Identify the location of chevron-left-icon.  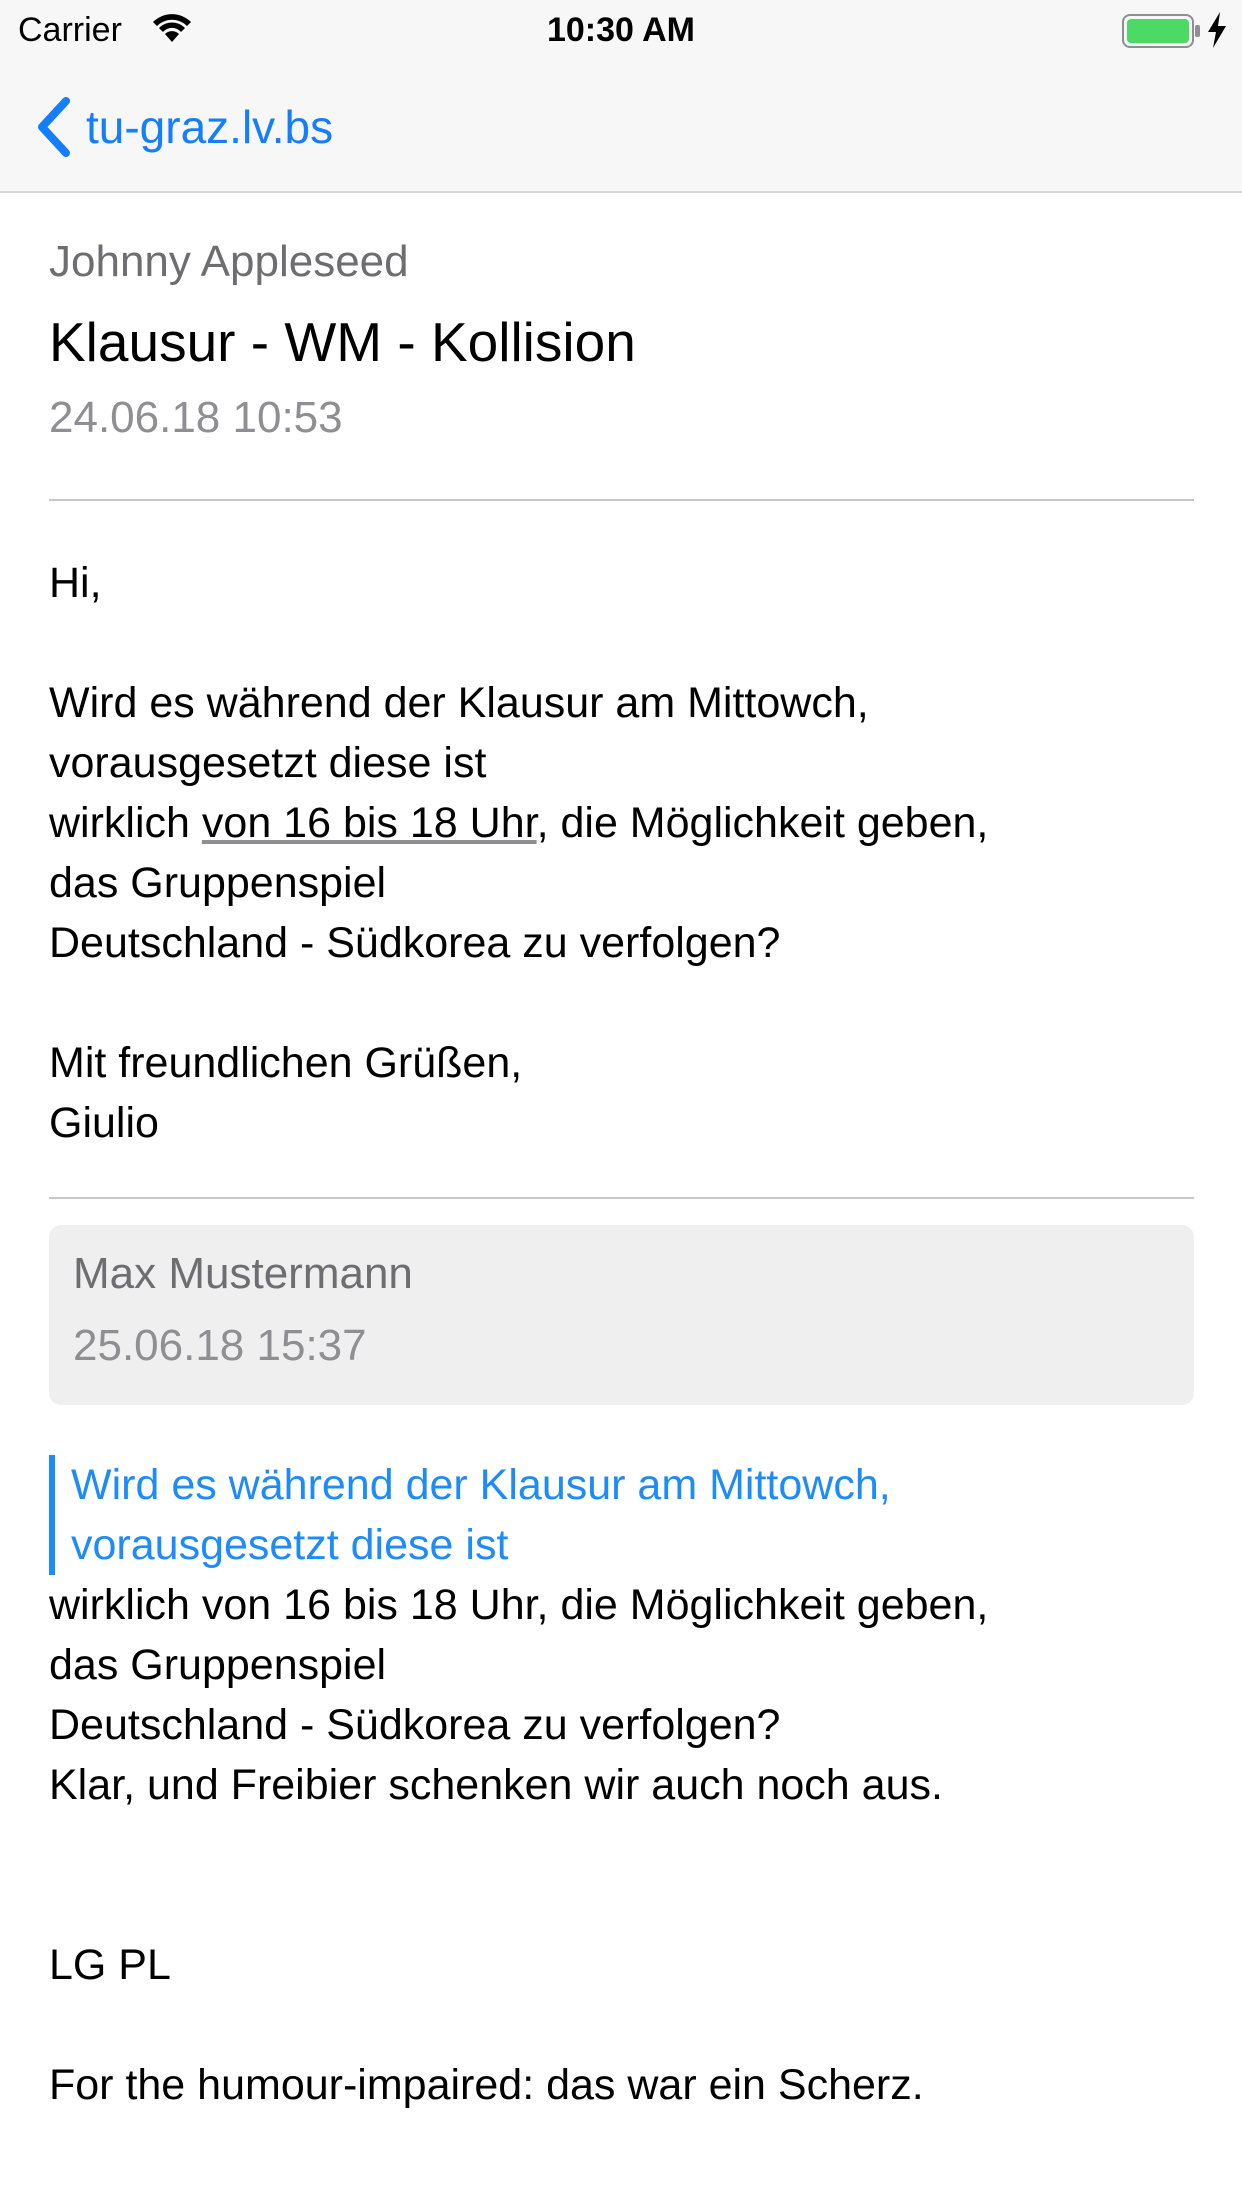
(54, 127).